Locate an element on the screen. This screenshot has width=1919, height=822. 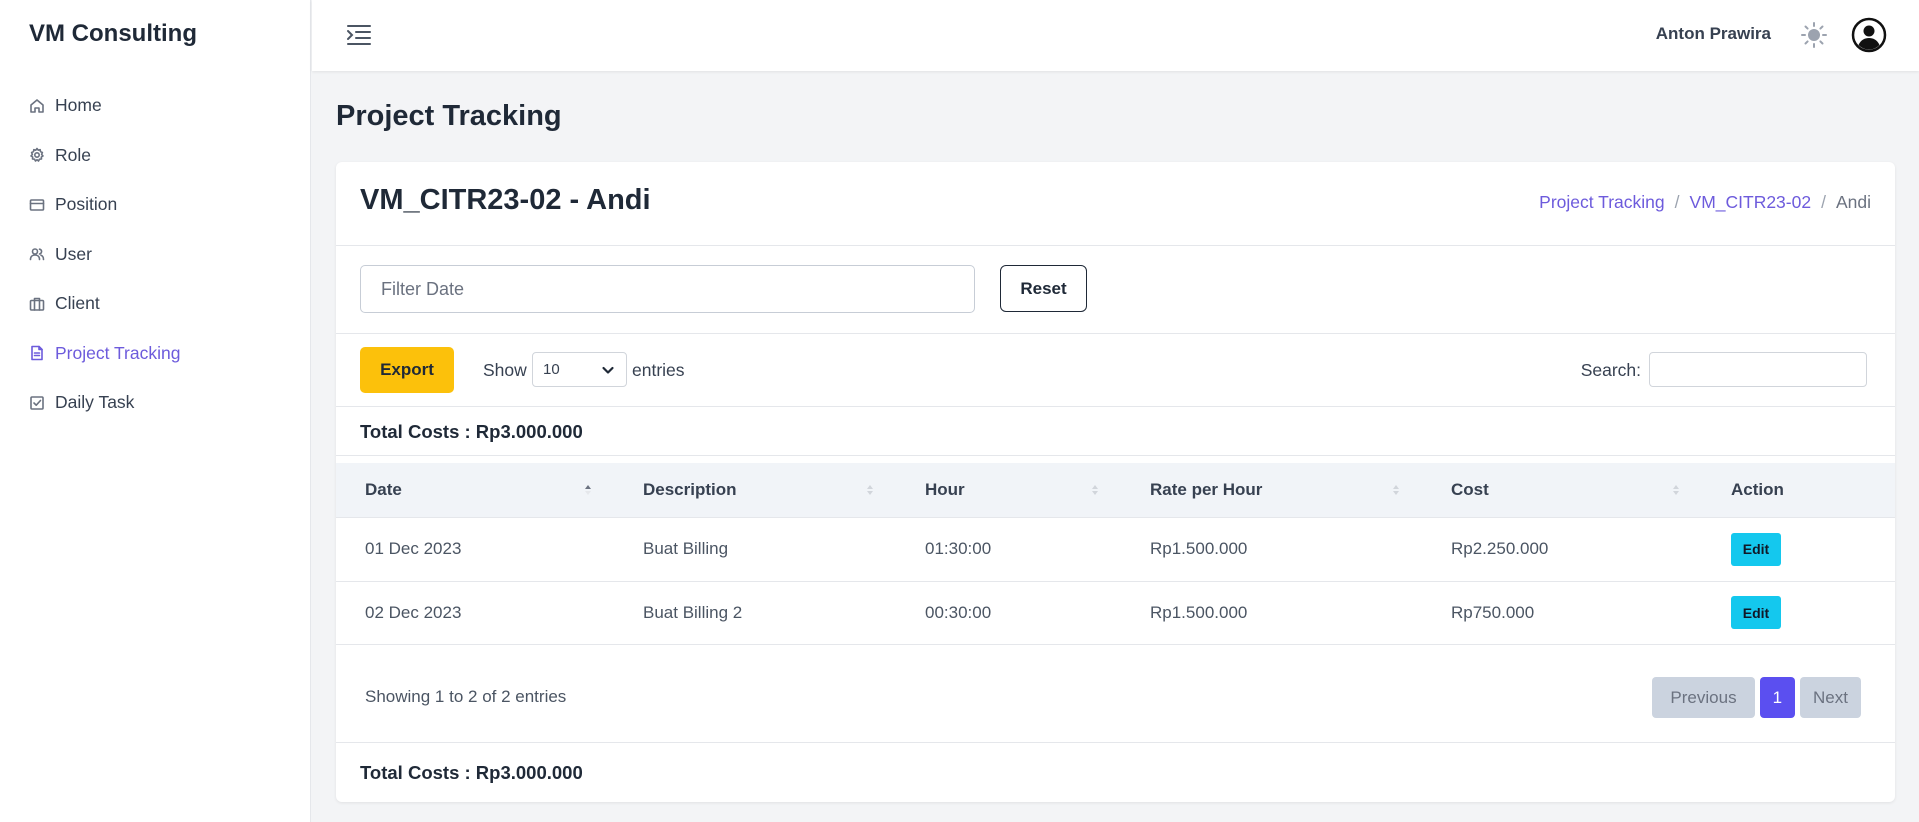
brand-title: VM Consulting is located at coordinates (113, 33).